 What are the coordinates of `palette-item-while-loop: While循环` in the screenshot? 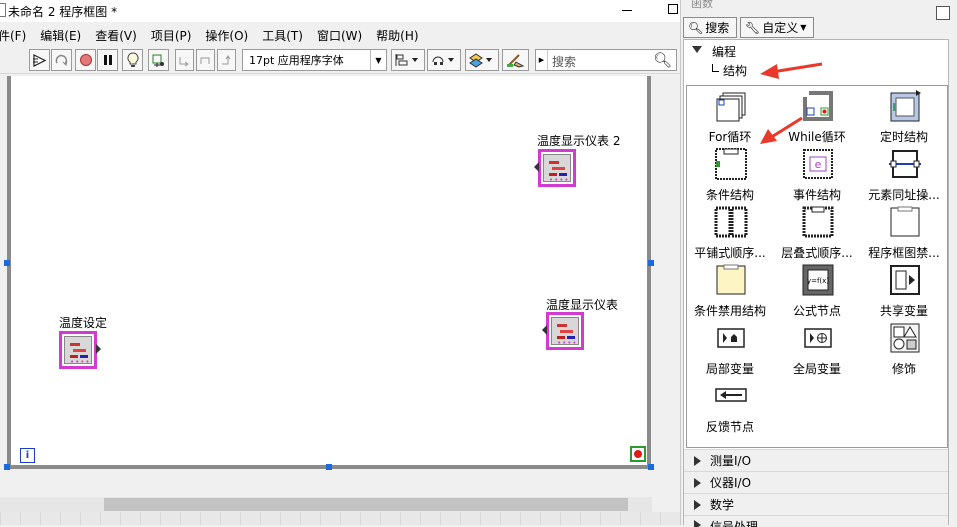 It's located at (817, 115).